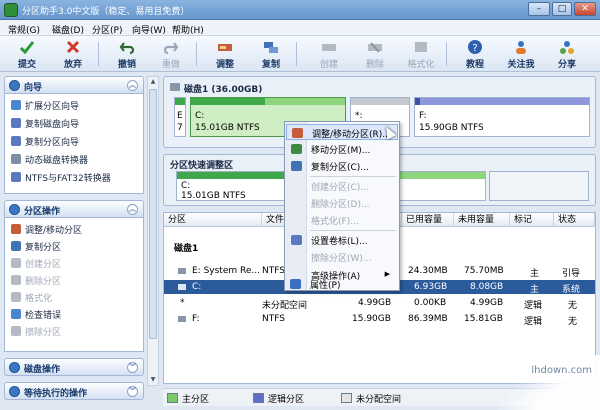 The height and width of the screenshot is (410, 600). Describe the element at coordinates (16, 331) in the screenshot. I see `wipe-icon` at that location.